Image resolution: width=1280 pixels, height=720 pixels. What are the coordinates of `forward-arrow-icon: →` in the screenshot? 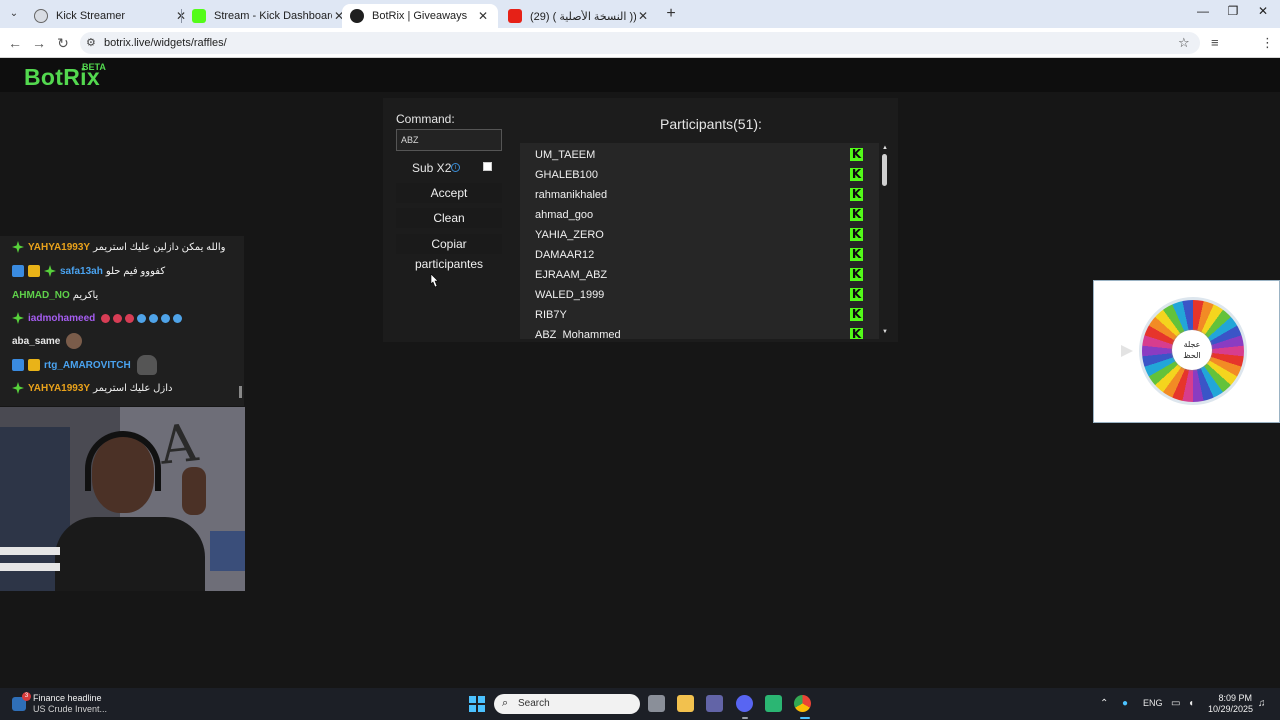 It's located at (39, 43).